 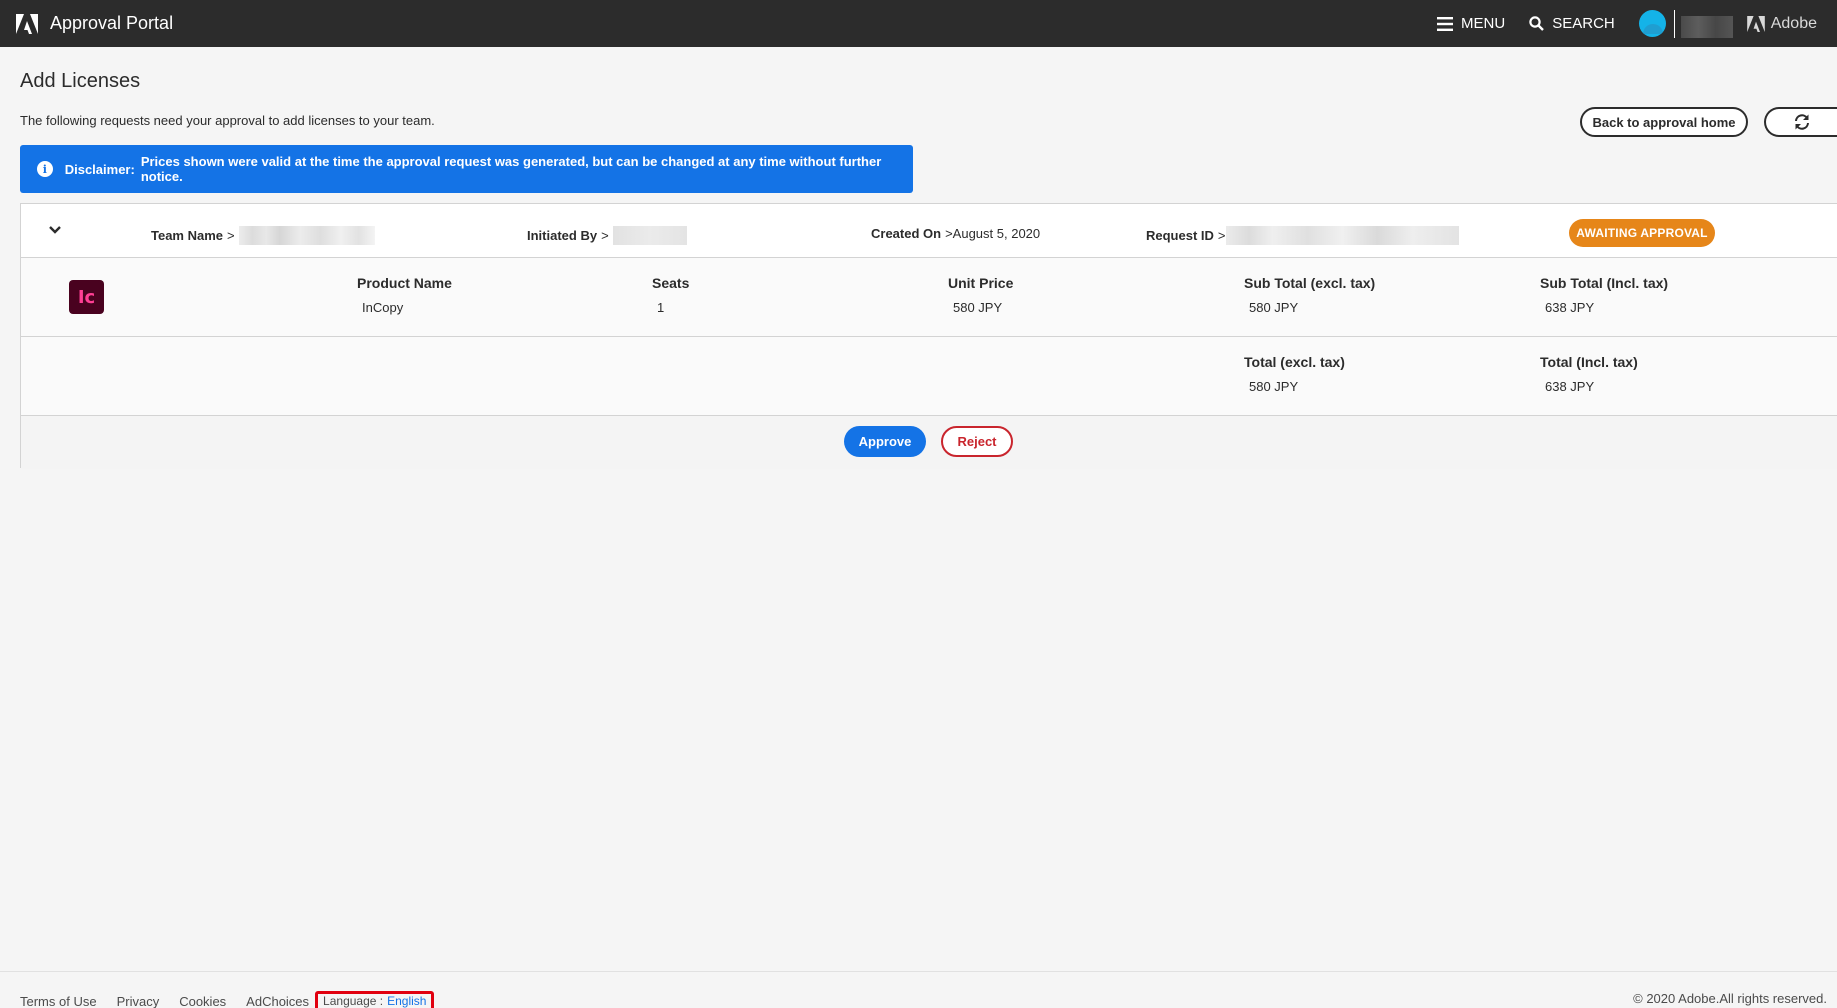 I want to click on adobe-link: Adobe, so click(x=1781, y=23).